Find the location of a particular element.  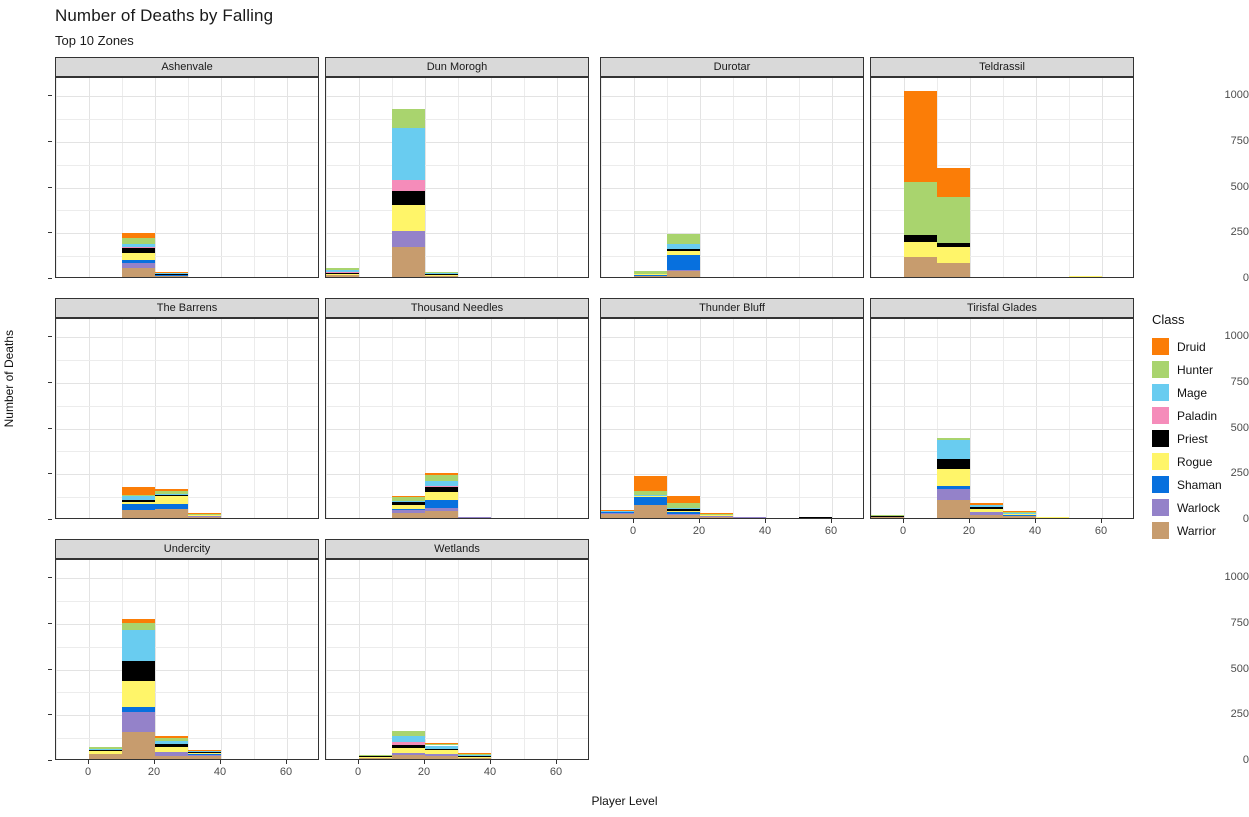

legend-item-label: Warlock is located at coordinates (1198, 507).